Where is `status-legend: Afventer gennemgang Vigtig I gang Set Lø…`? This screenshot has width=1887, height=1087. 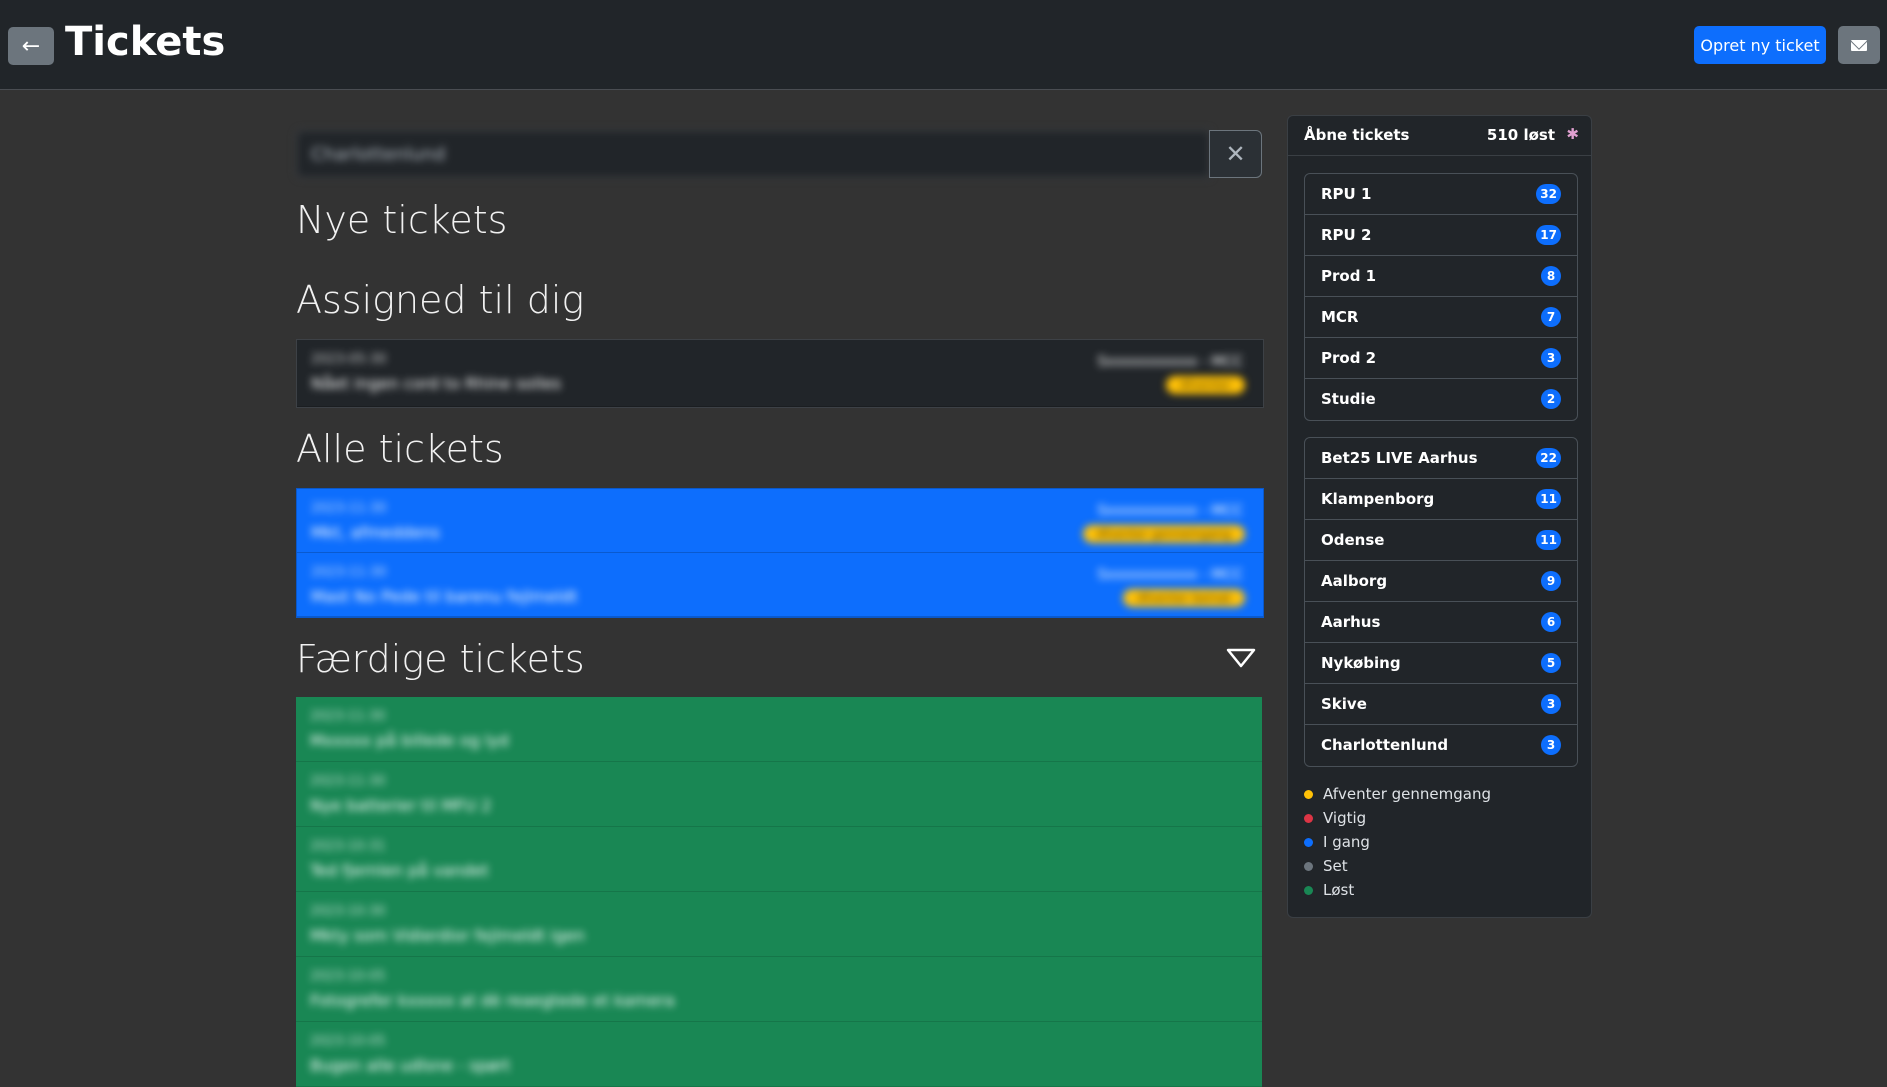
status-legend: Afventer gennemgang Vigtig I gang Set Lø… is located at coordinates (1397, 842).